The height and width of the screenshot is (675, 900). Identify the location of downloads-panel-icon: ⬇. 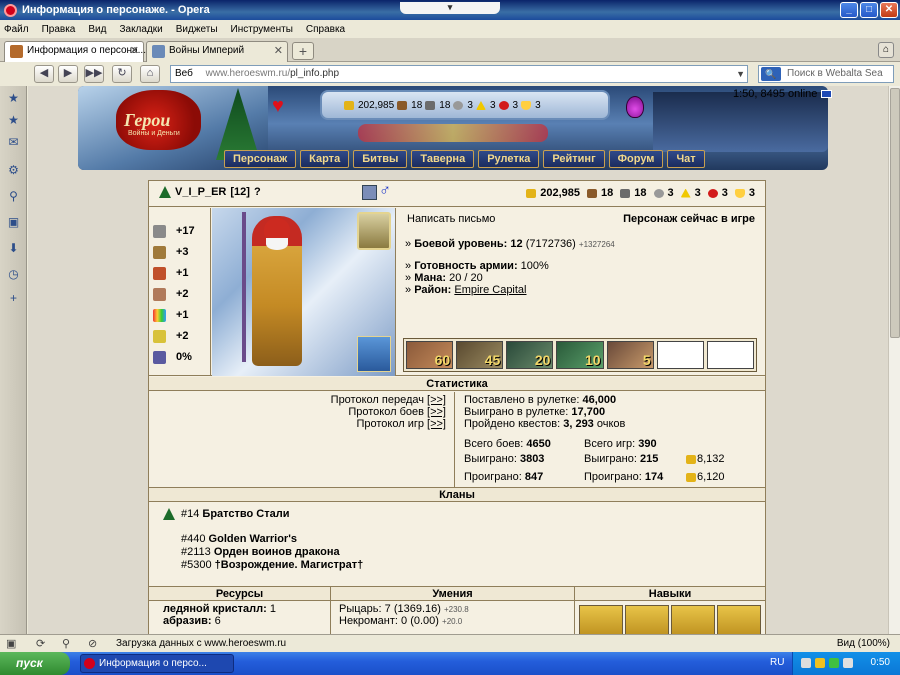
(13, 248).